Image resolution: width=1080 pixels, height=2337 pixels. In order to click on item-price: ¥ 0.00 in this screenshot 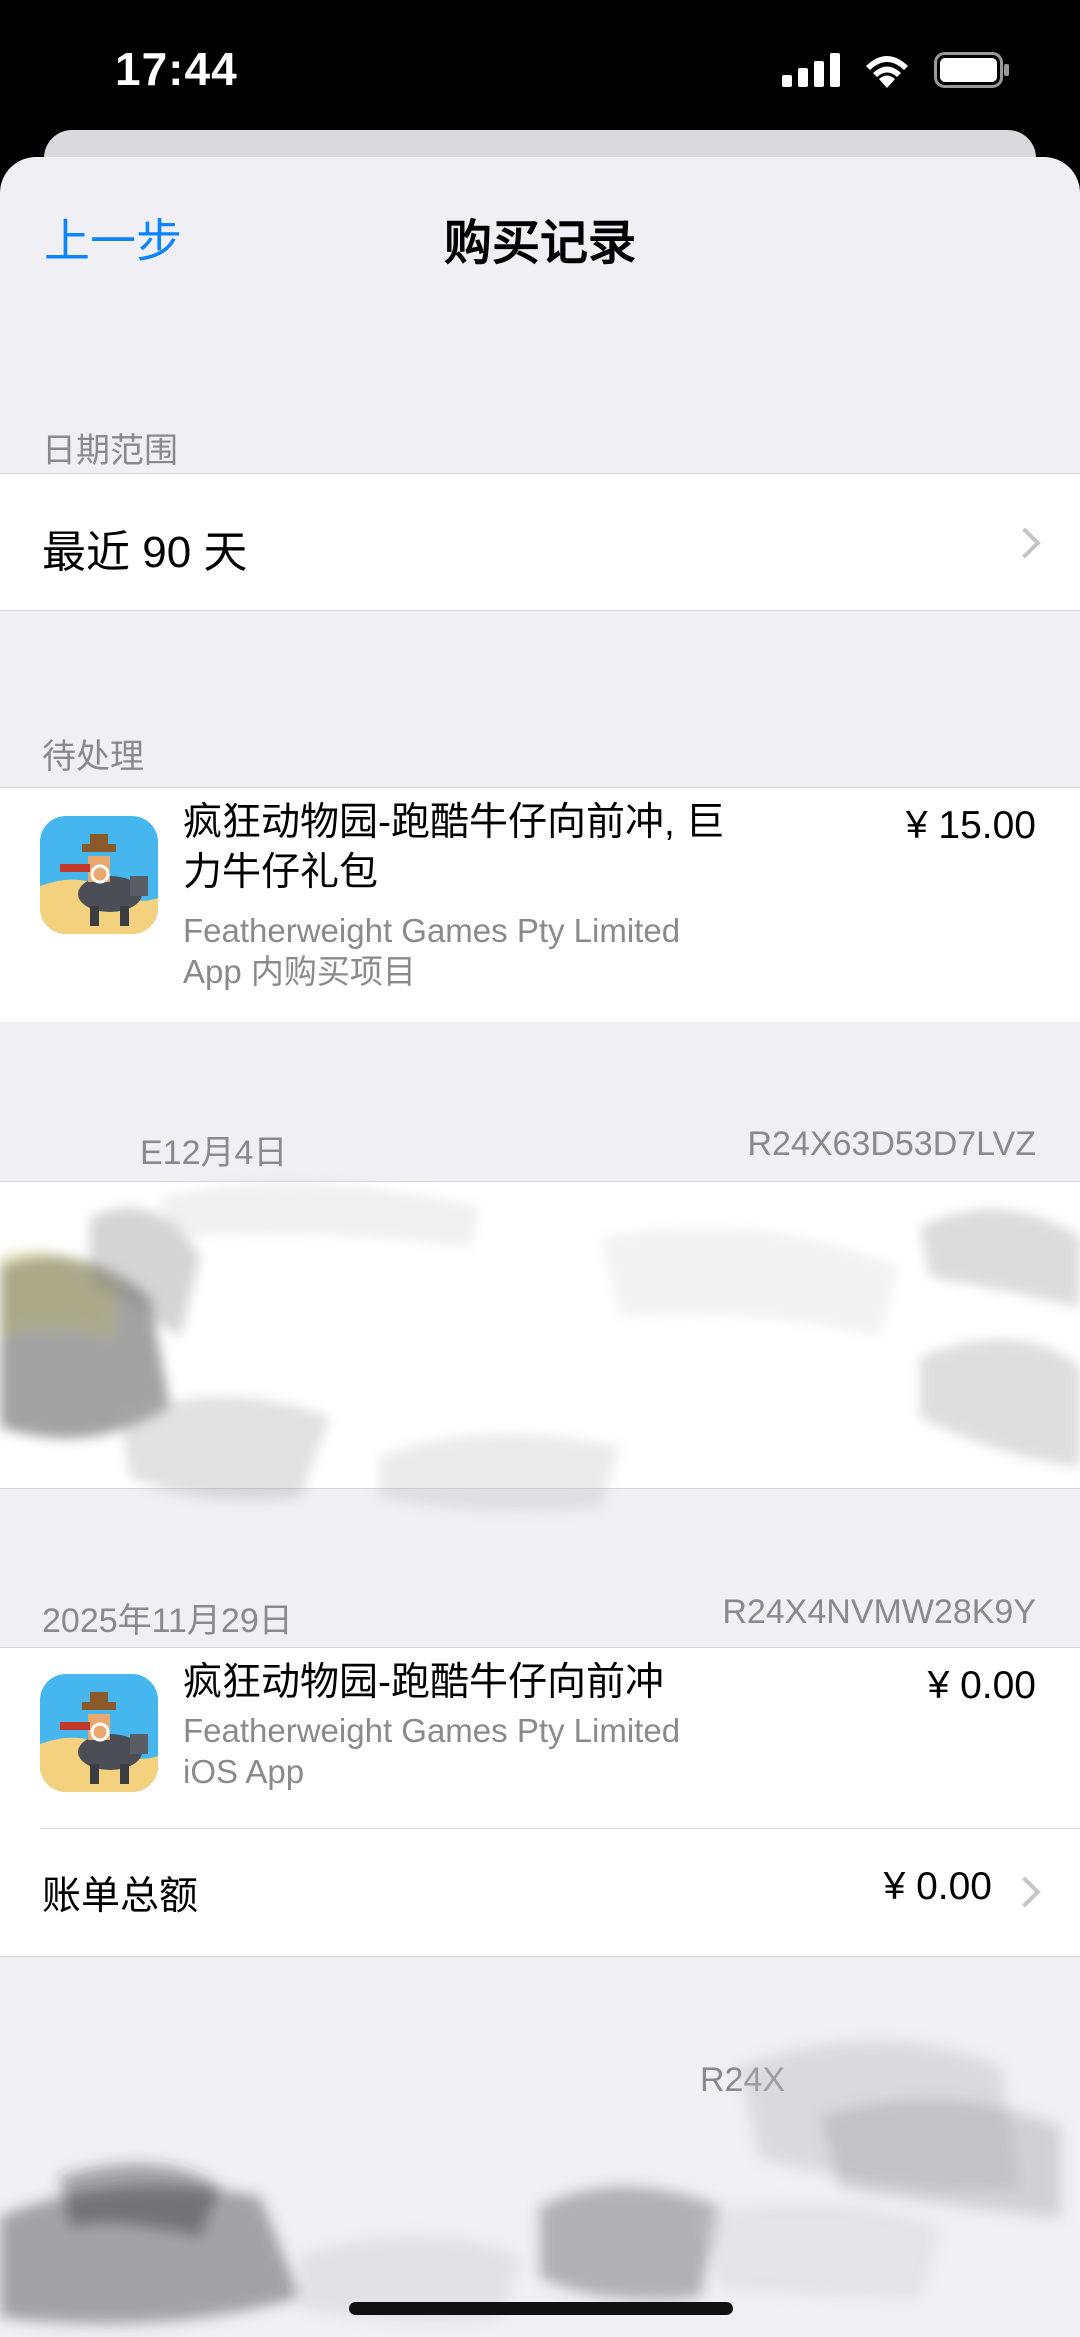, I will do `click(981, 1685)`.